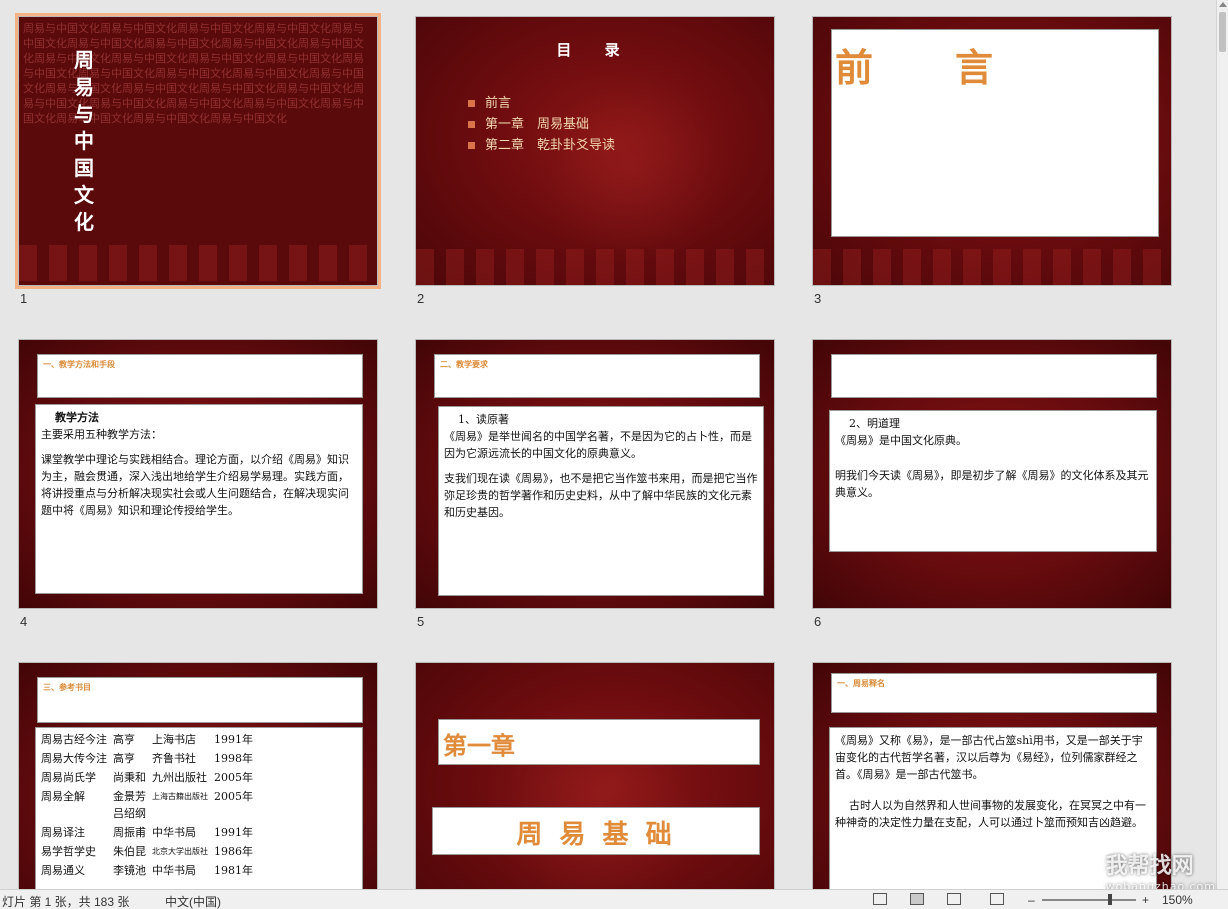  I want to click on language-status: 中文(中国), so click(193, 901).